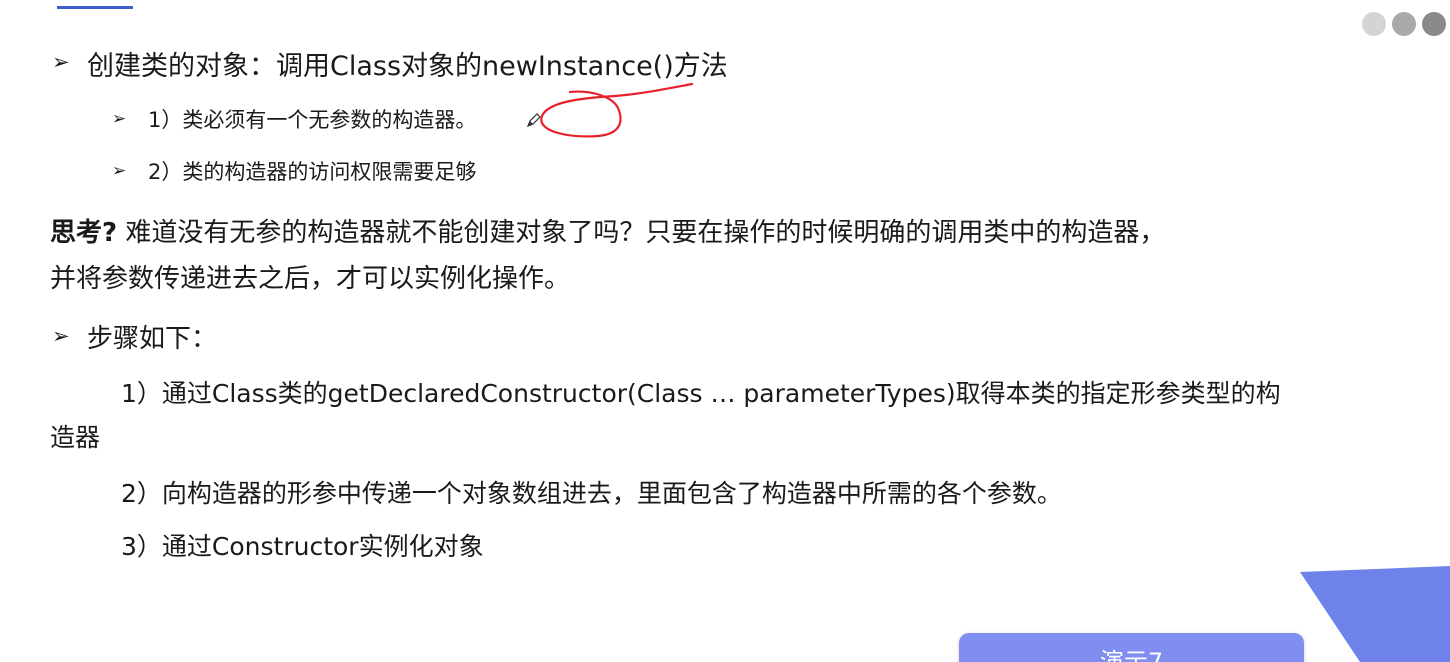 The width and height of the screenshot is (1450, 662). I want to click on red-circle-annotation, so click(617, 110).